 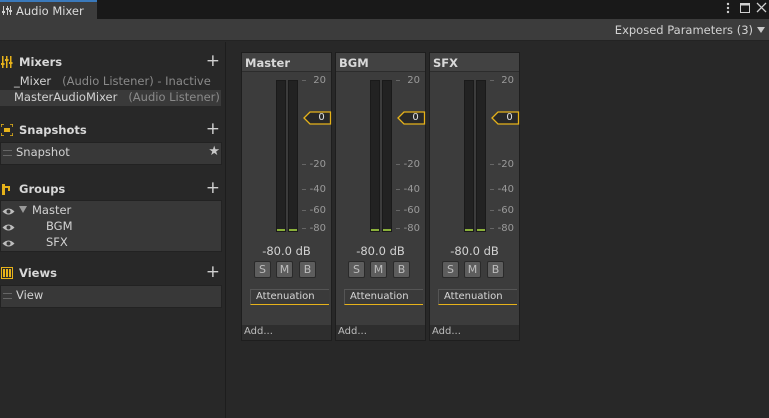 I want to click on views-icon, so click(x=7, y=273).